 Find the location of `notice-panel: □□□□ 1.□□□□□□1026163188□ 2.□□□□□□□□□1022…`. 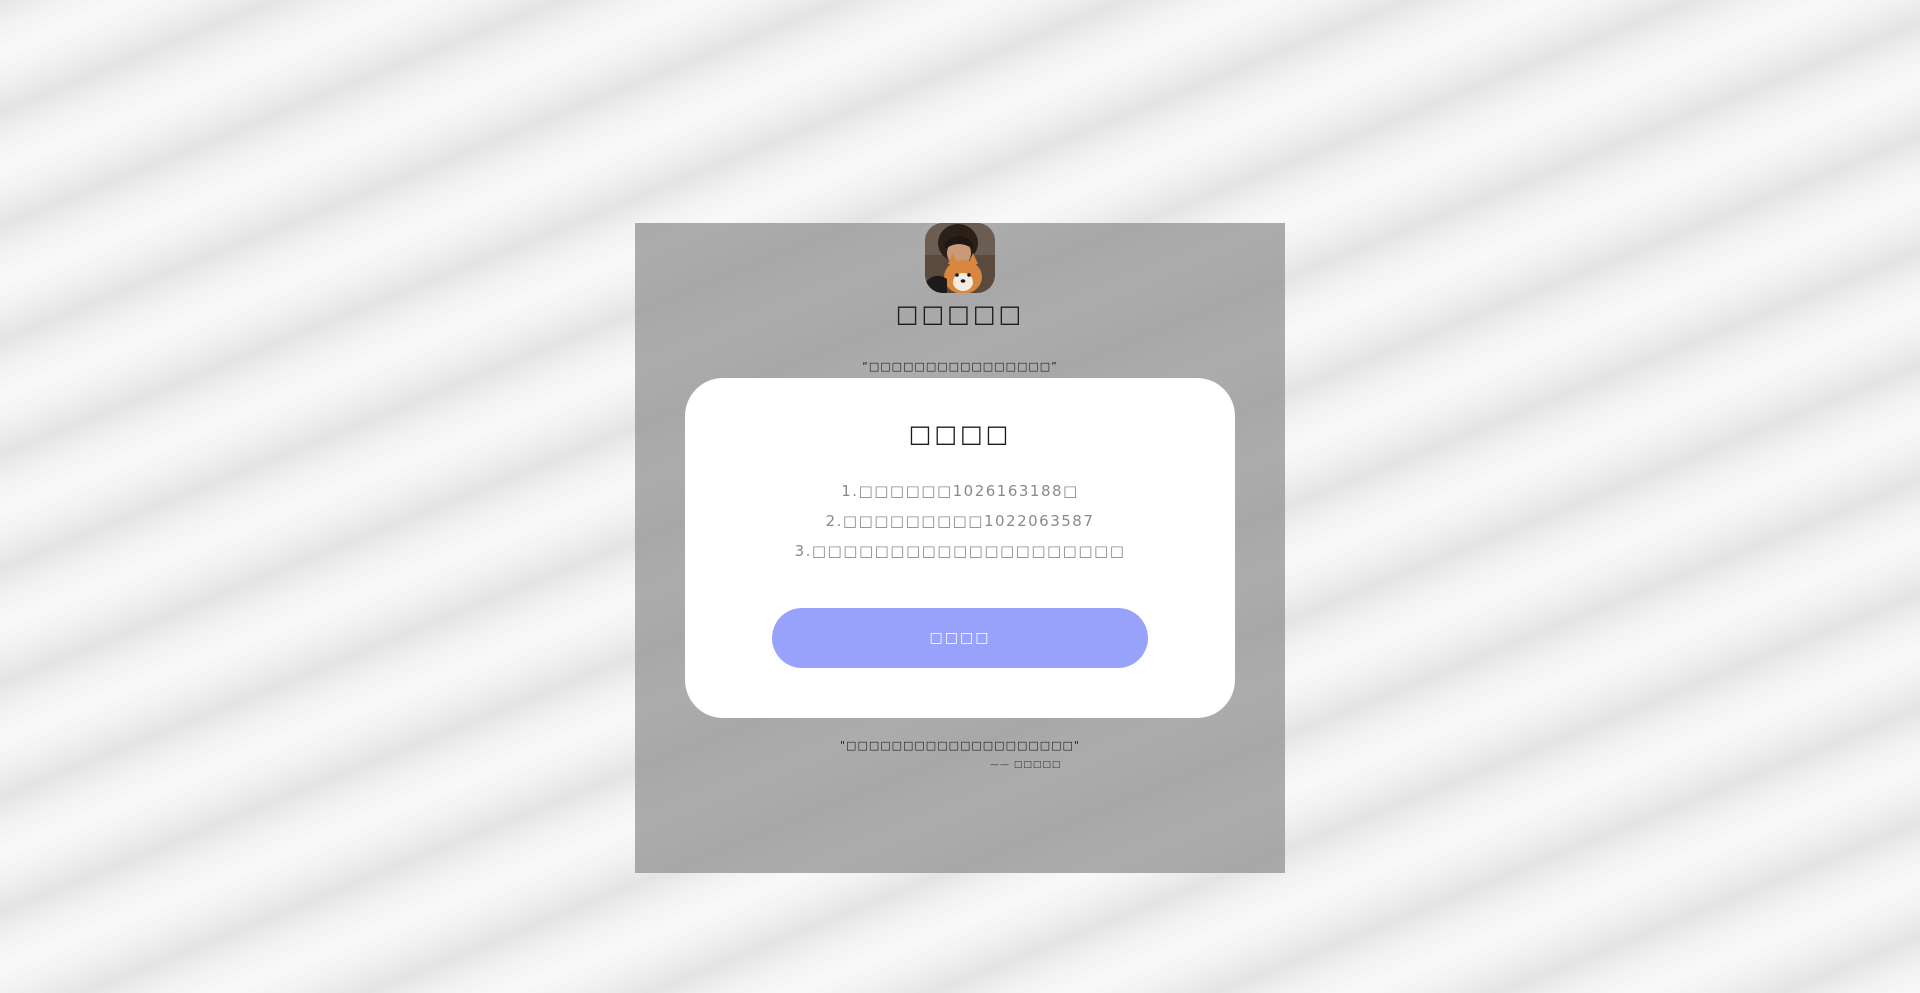

notice-panel: □□□□ 1.□□□□□□1026163188□ 2.□□□□□□□□□1022… is located at coordinates (960, 548).